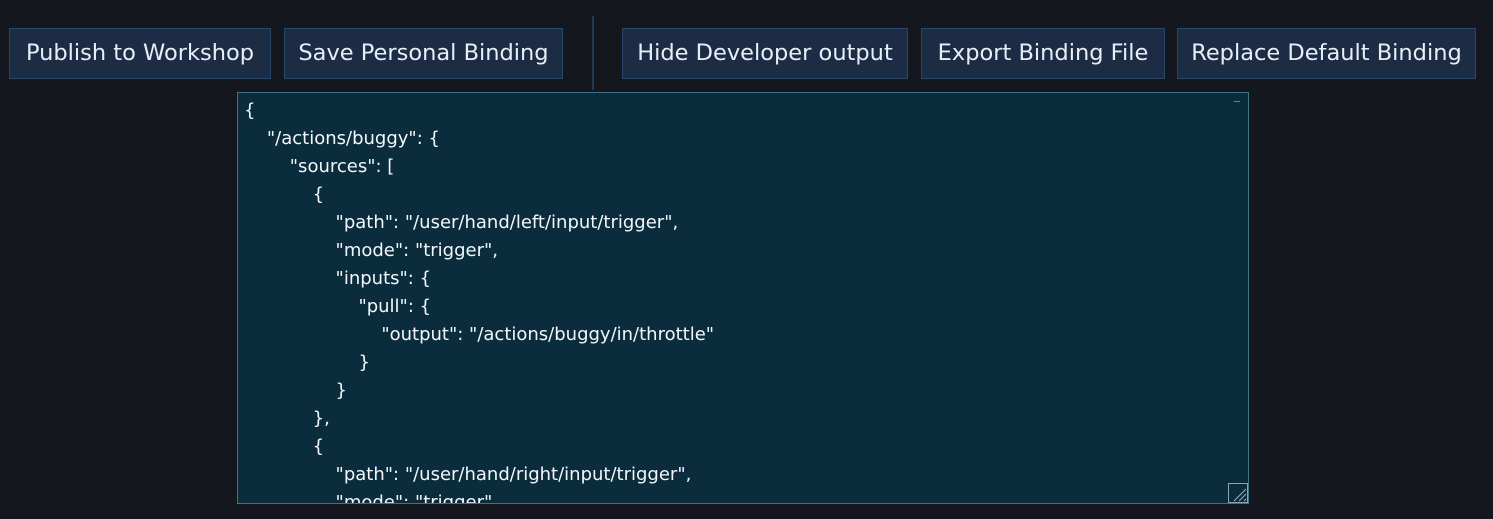 This screenshot has width=1493, height=519. What do you see at coordinates (342, 138) in the screenshot?
I see `code-line: "/actions/buggy": {` at bounding box center [342, 138].